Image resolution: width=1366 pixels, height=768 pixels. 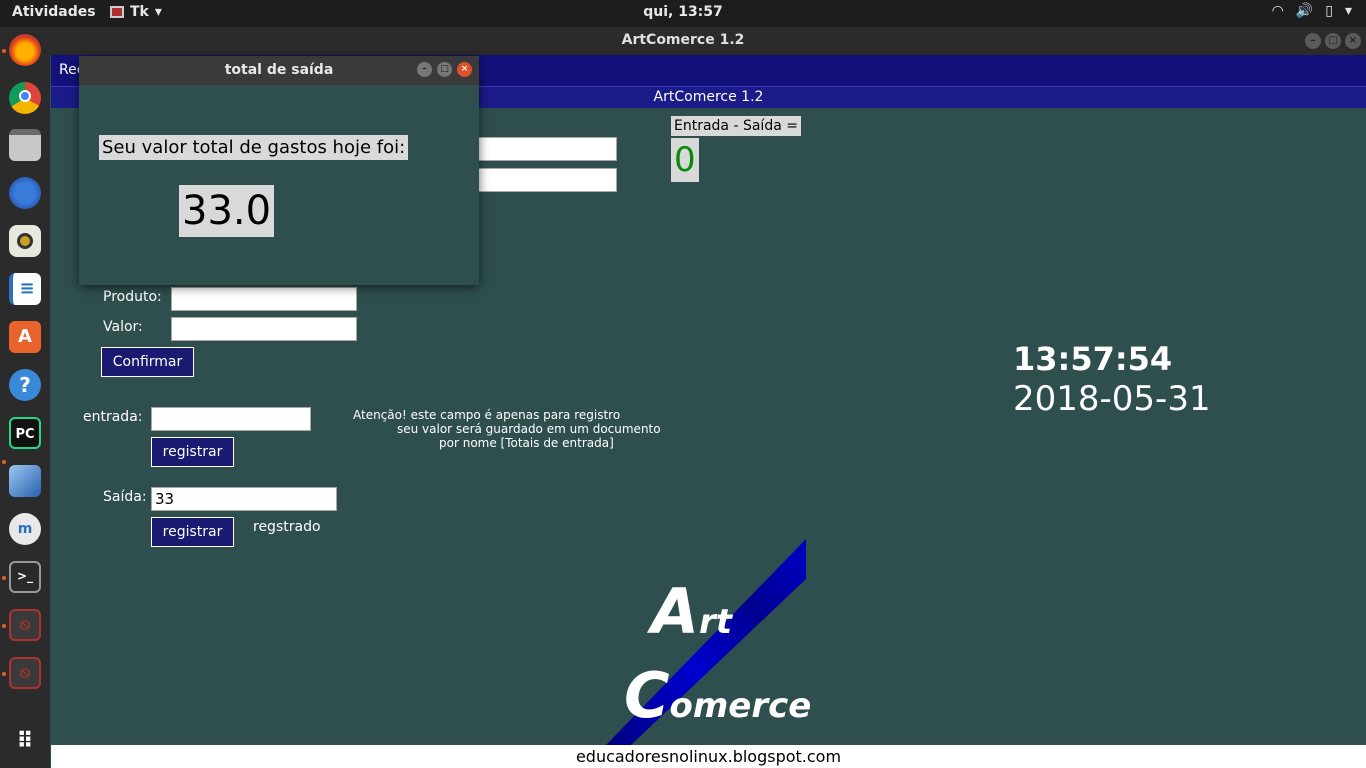 What do you see at coordinates (25, 193) in the screenshot?
I see `thunderbird-icon` at bounding box center [25, 193].